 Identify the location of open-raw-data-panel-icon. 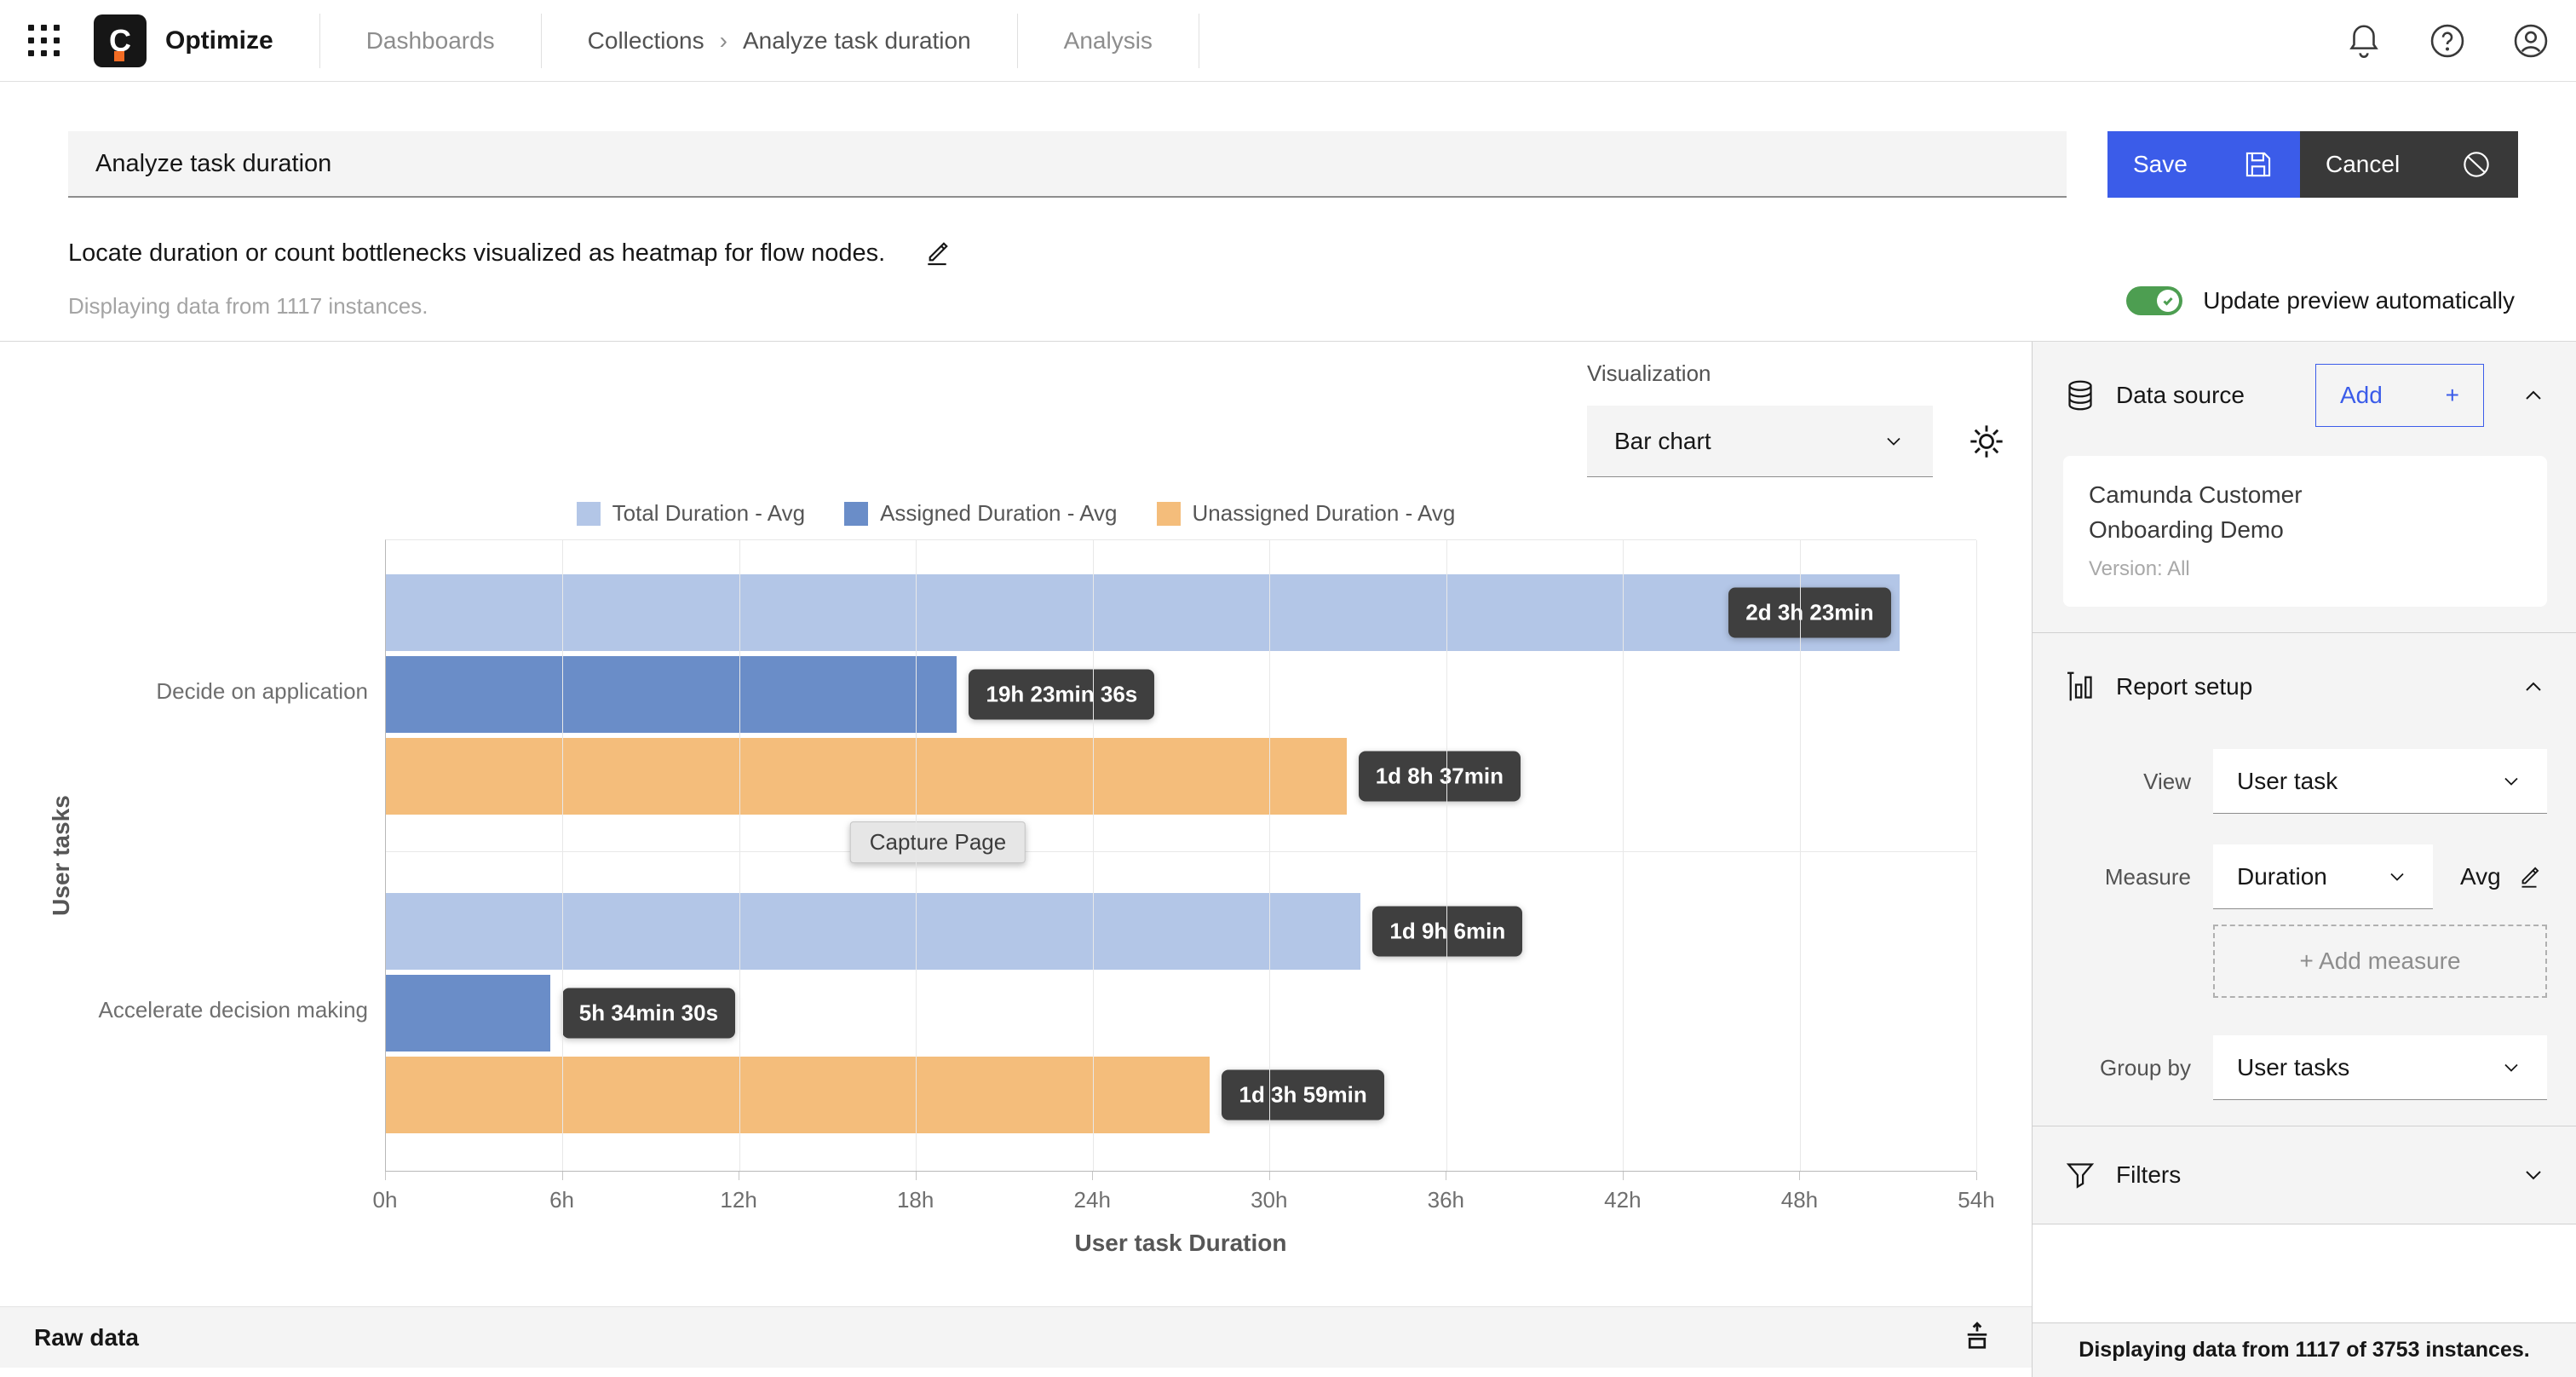
(1977, 1338).